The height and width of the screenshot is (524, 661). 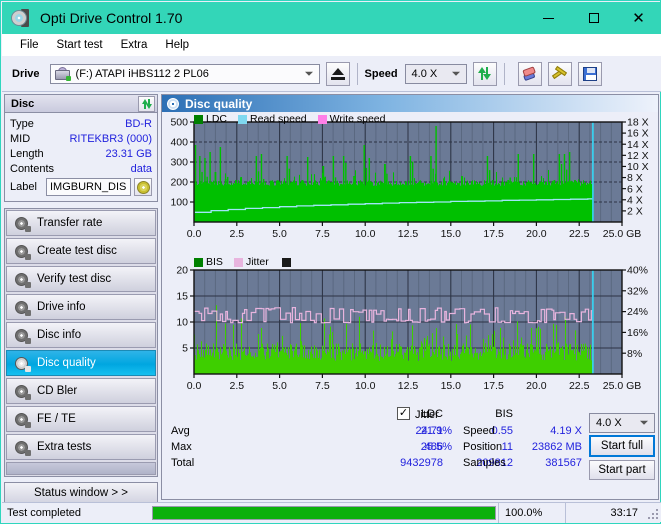 I want to click on drive-select: (F:) ATAPI iHBS112 2 PL06, so click(x=184, y=73).